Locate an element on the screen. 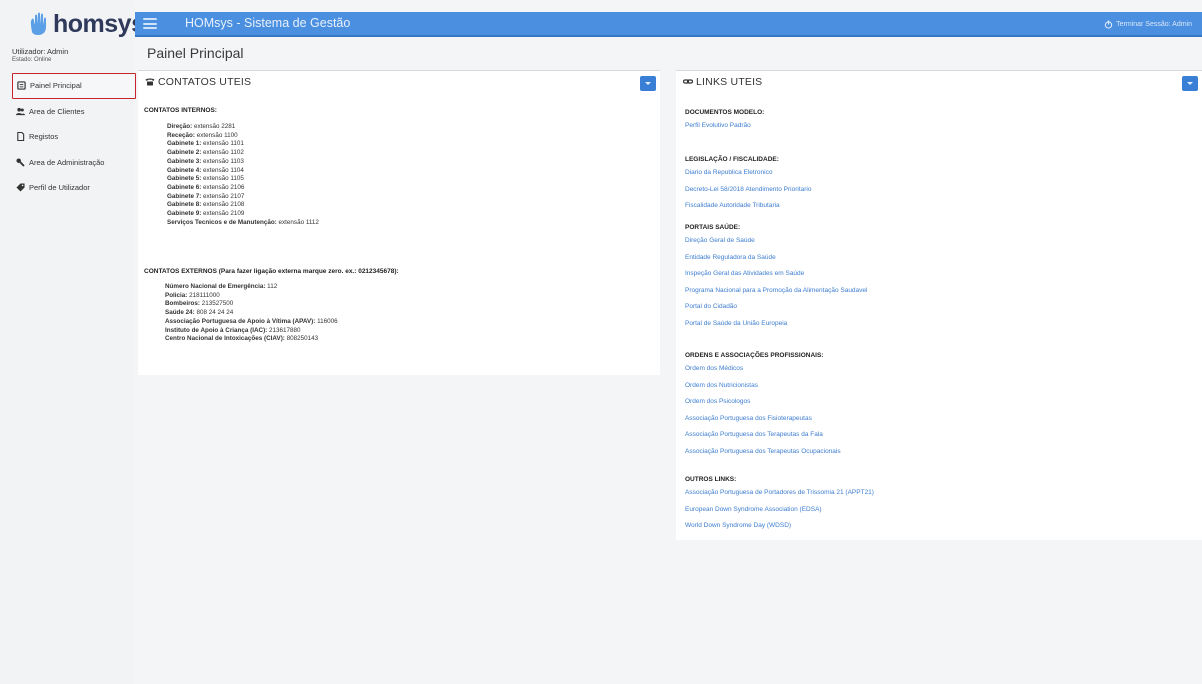 The width and height of the screenshot is (1202, 684). useful-link: World Down Syndrome Day (WDSD) is located at coordinates (779, 530).